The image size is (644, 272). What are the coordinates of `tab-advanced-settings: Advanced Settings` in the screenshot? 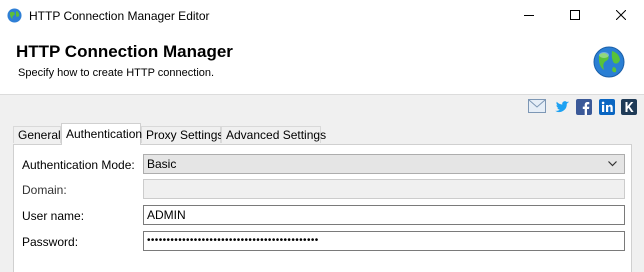 It's located at (273, 134).